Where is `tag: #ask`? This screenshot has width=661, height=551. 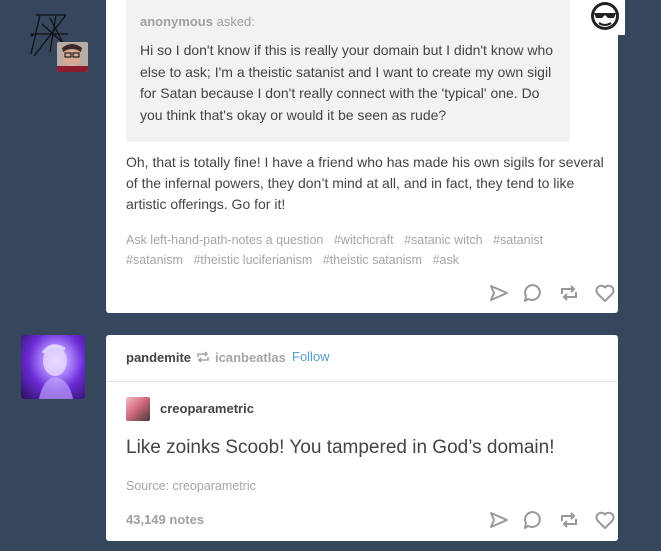 tag: #ask is located at coordinates (446, 260).